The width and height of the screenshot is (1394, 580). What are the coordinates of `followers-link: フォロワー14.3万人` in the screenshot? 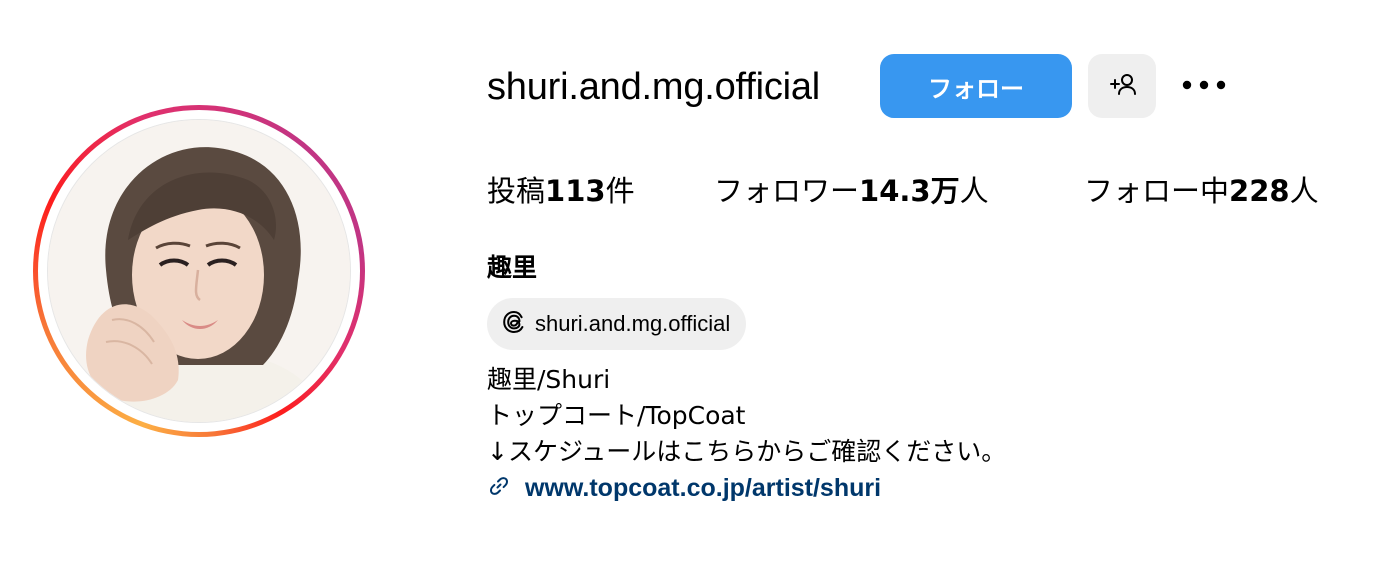 It's located at (851, 191).